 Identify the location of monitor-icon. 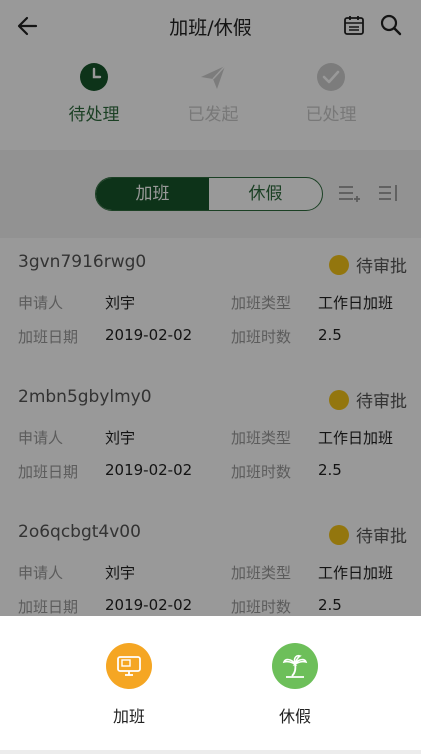
(129, 666).